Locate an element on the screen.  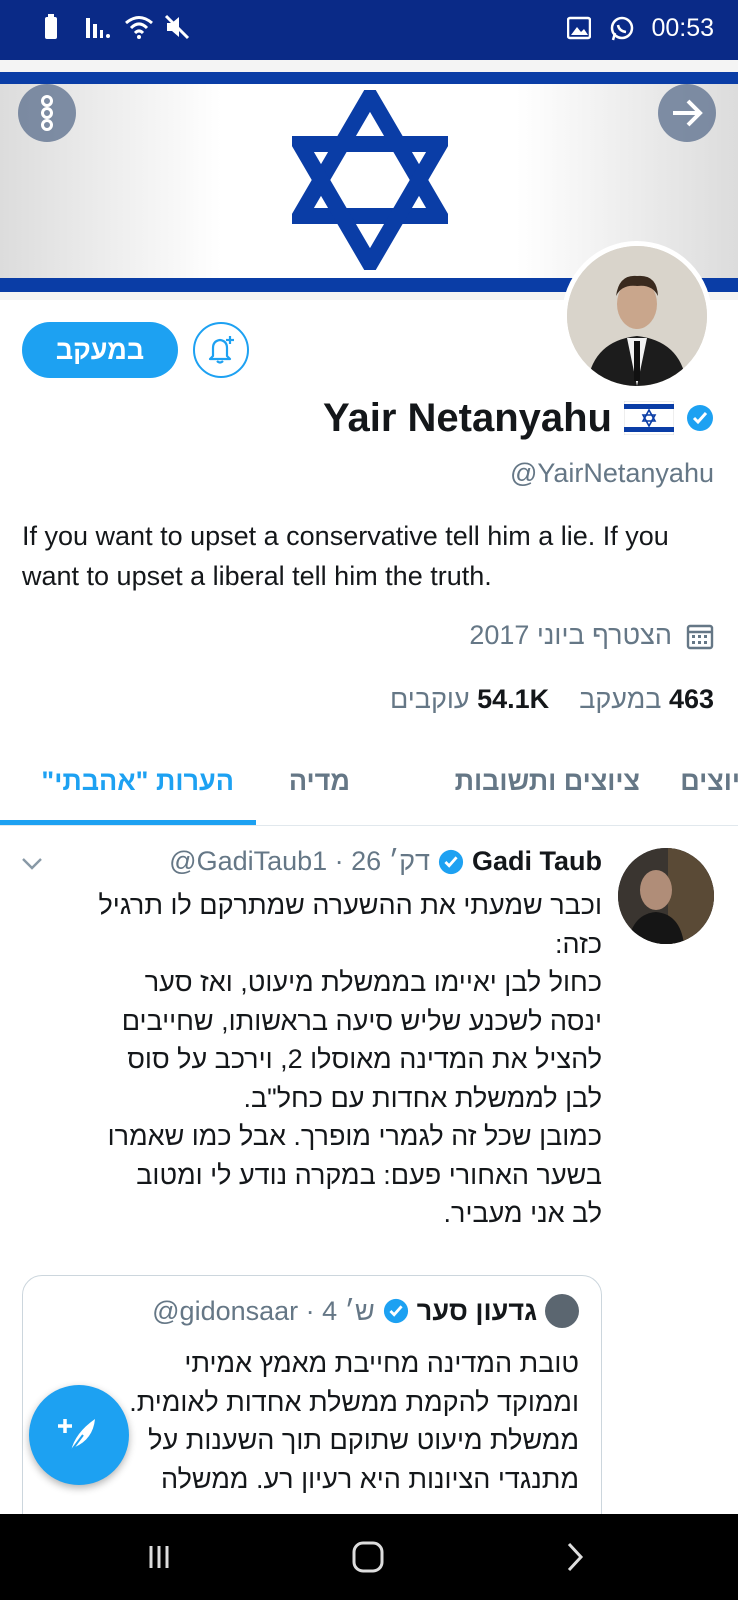
back-button is located at coordinates (575, 1557).